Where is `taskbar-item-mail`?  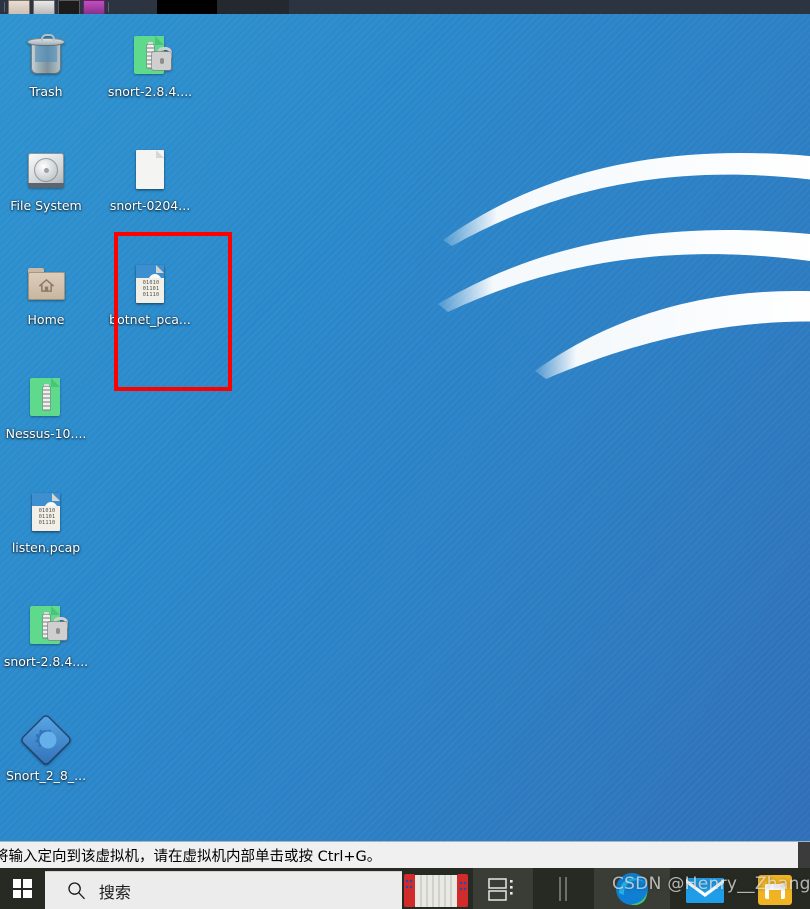 taskbar-item-mail is located at coordinates (705, 888).